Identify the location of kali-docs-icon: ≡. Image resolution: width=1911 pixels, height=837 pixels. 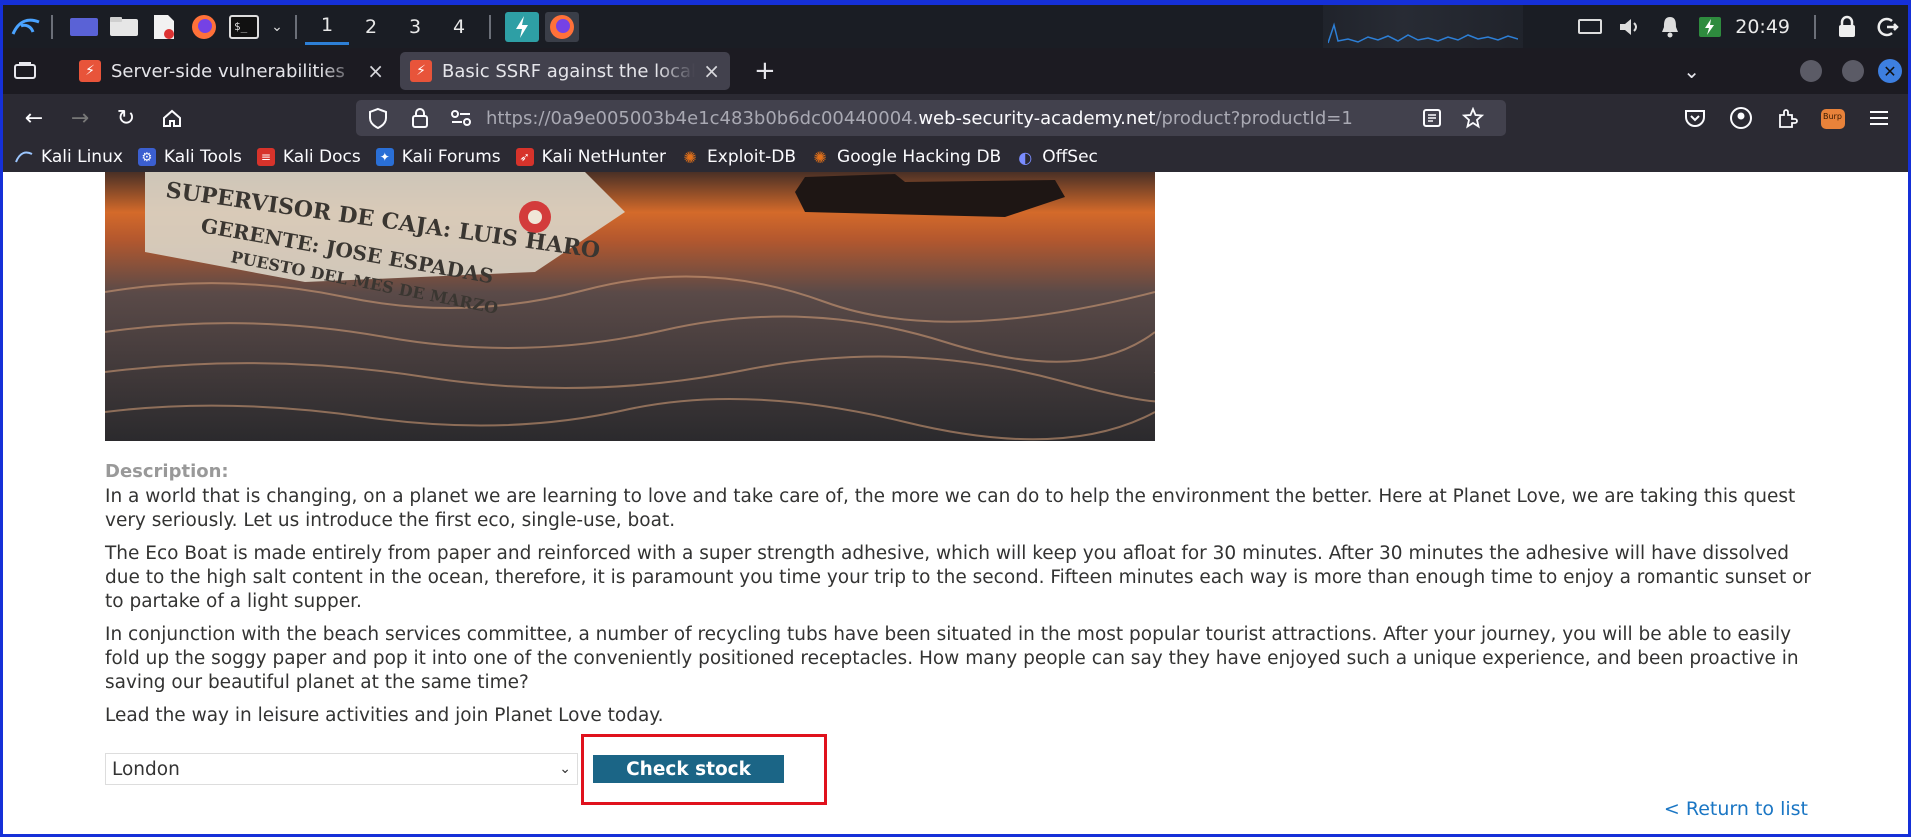
(265, 157).